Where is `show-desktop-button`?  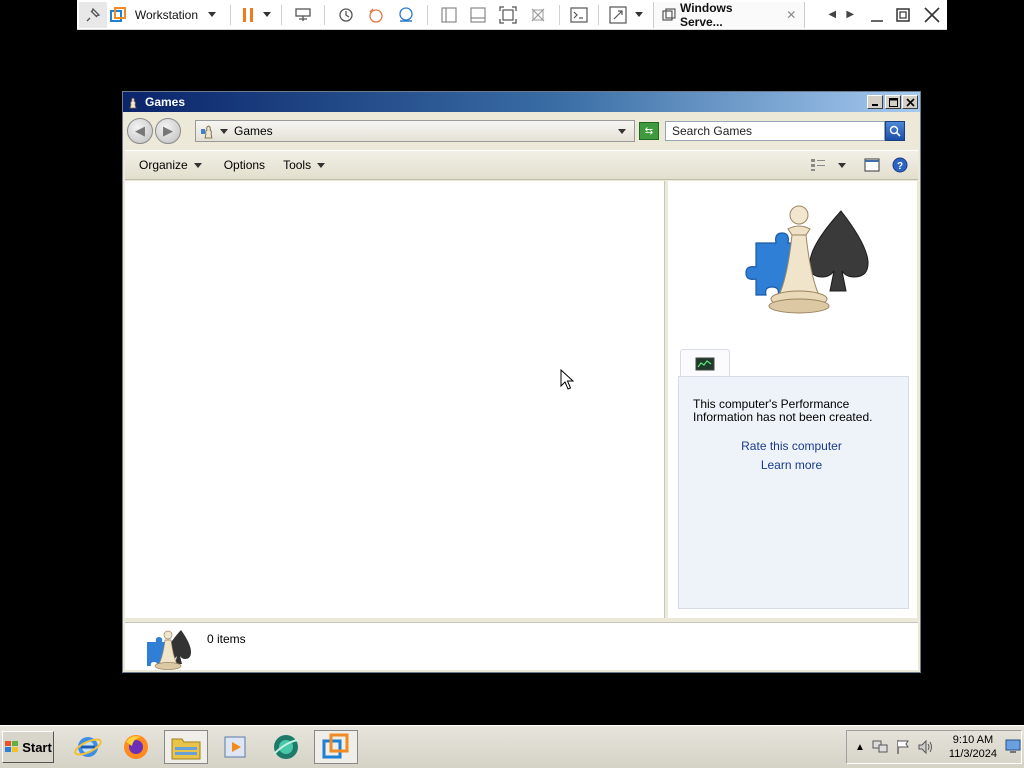 show-desktop-button is located at coordinates (1013, 747).